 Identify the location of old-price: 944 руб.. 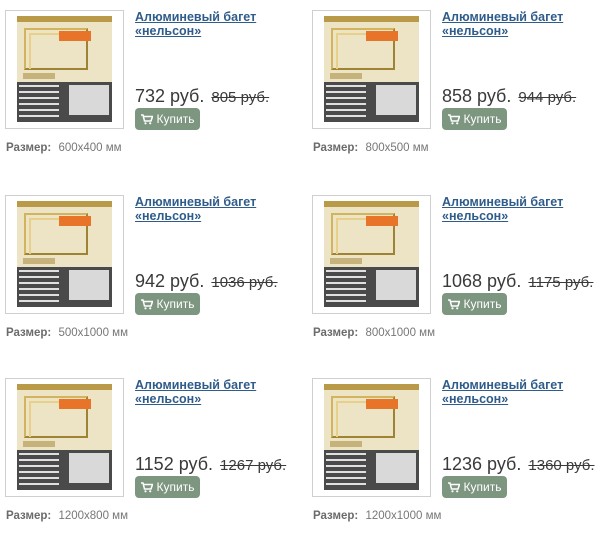
(547, 97).